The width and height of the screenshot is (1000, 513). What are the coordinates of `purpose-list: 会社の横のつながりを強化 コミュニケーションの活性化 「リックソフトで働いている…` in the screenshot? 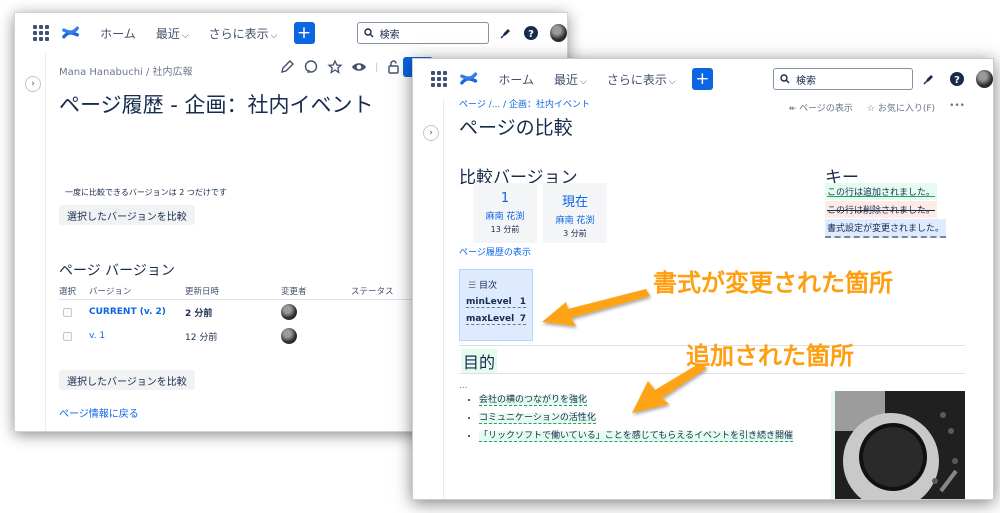 It's located at (644, 420).